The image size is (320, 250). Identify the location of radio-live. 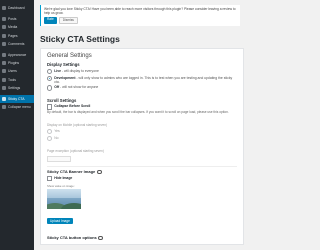
(50, 72).